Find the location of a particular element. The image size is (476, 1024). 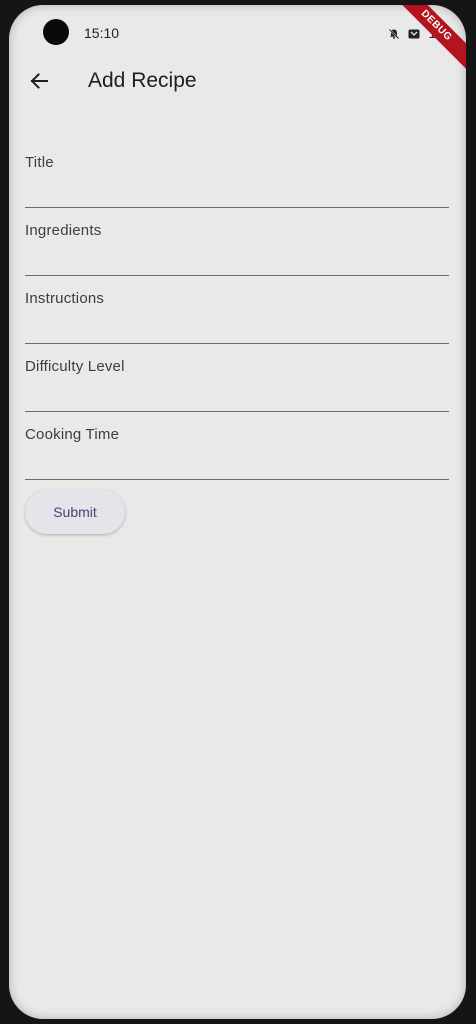

back-button is located at coordinates (39, 83).